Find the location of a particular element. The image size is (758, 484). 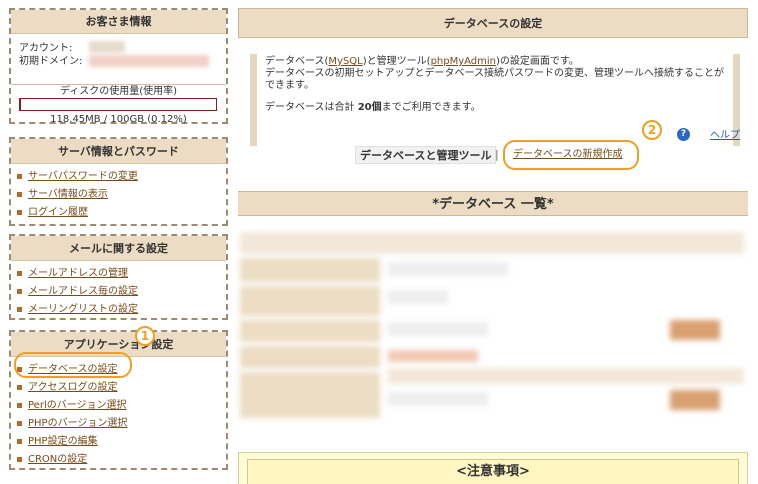

db-limit-text: データベースは合計 20個までご利用できます。 is located at coordinates (495, 108).